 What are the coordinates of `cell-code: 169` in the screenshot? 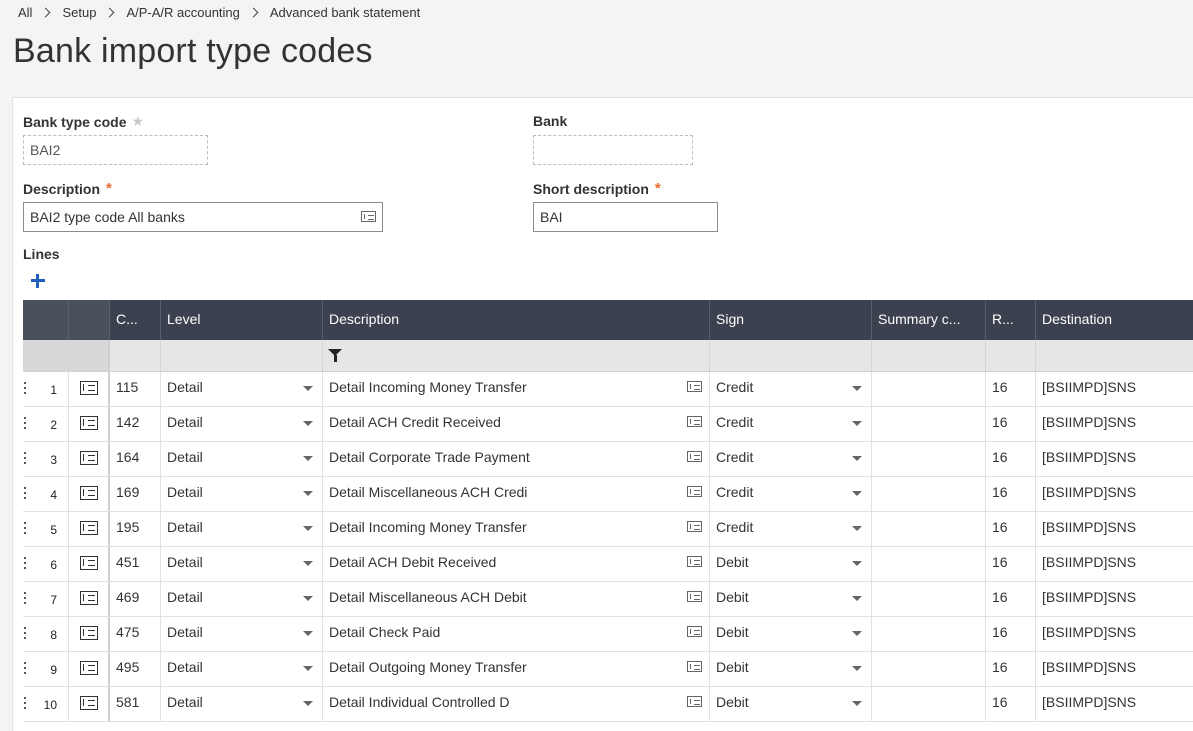 It's located at (135, 494).